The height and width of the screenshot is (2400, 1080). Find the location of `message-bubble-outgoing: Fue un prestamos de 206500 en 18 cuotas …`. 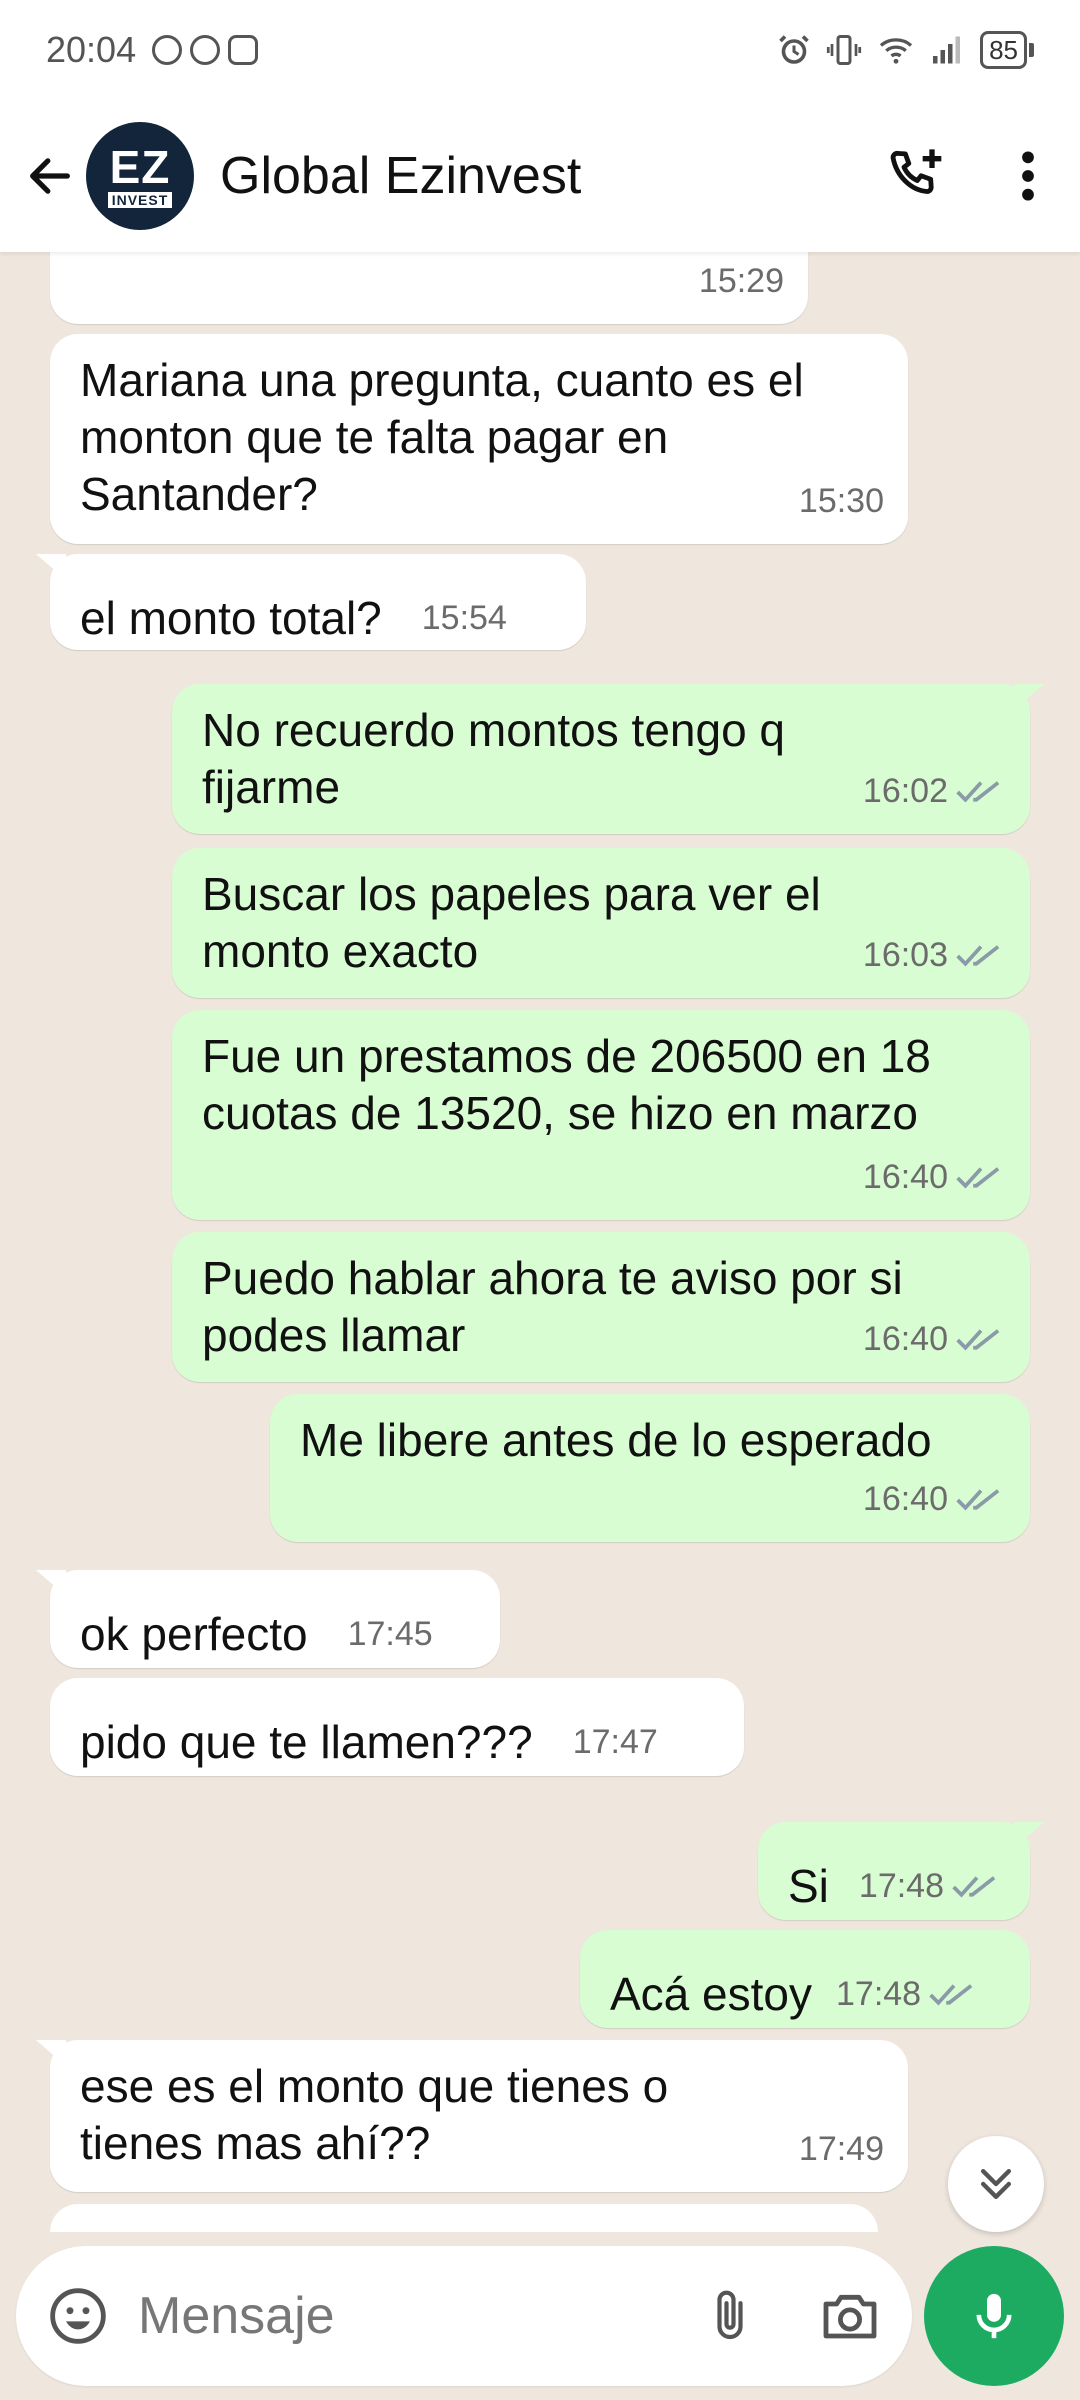

message-bubble-outgoing: Fue un prestamos de 206500 en 18 cuotas … is located at coordinates (601, 1115).